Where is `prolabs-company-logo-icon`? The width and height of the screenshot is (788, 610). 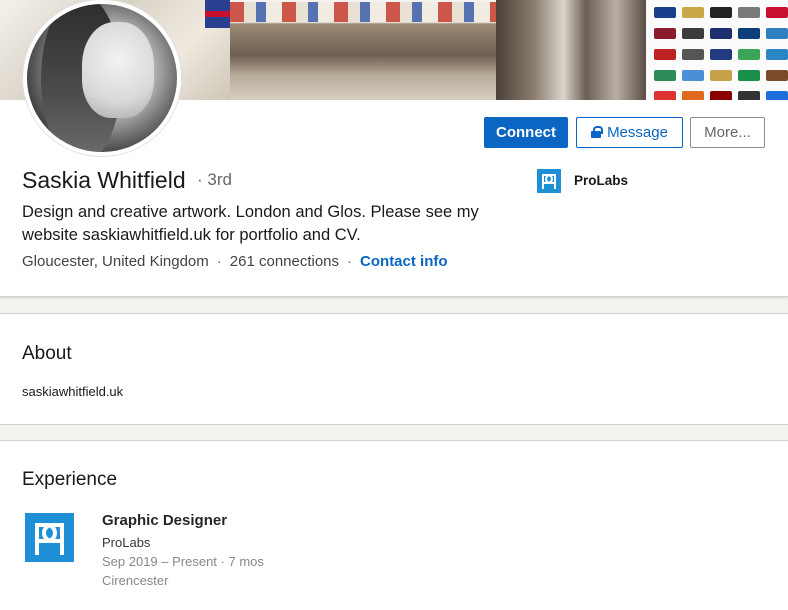 prolabs-company-logo-icon is located at coordinates (49, 537).